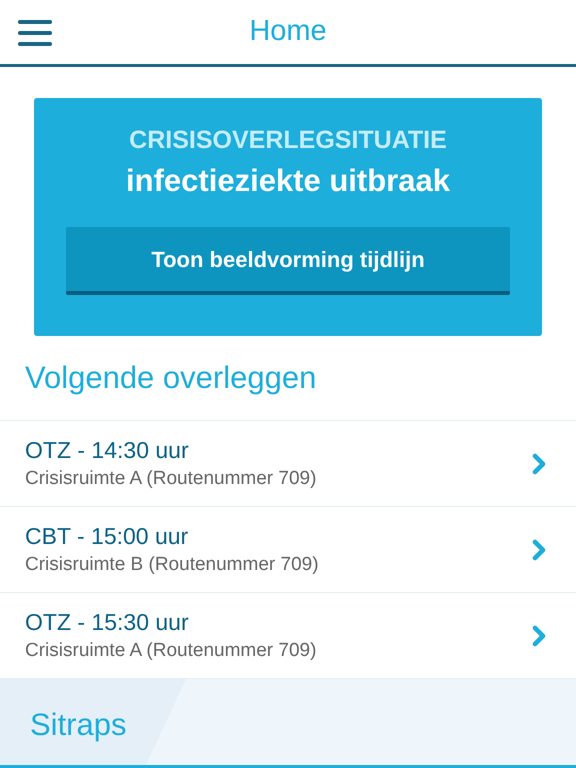 The height and width of the screenshot is (768, 576). I want to click on menu-icon, so click(35, 33).